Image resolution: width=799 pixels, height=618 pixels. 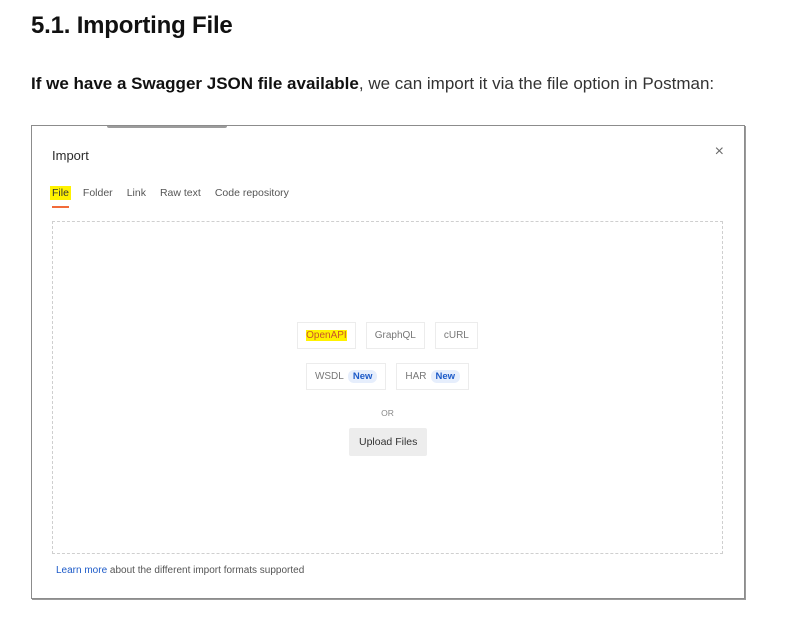 I want to click on format-graphql-button: GraphQL, so click(x=395, y=335).